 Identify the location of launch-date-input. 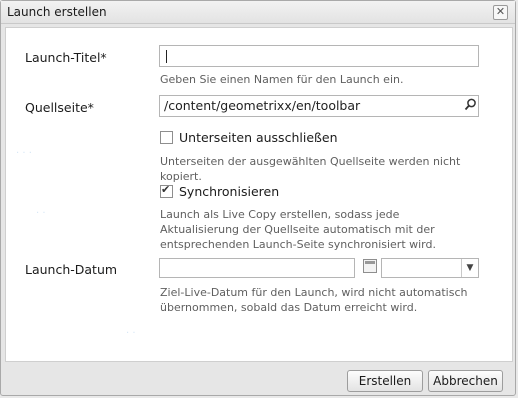
(257, 268).